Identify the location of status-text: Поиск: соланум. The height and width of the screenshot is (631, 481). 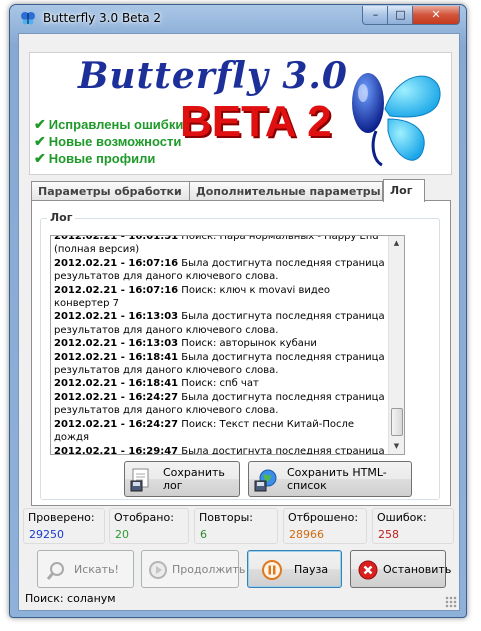
(70, 598).